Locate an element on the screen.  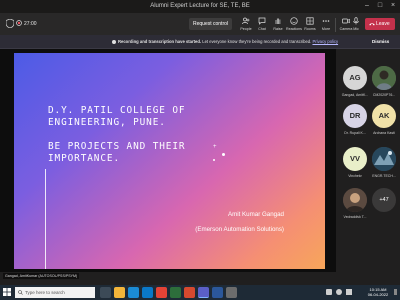
settings-icon is located at coordinates (231, 292).